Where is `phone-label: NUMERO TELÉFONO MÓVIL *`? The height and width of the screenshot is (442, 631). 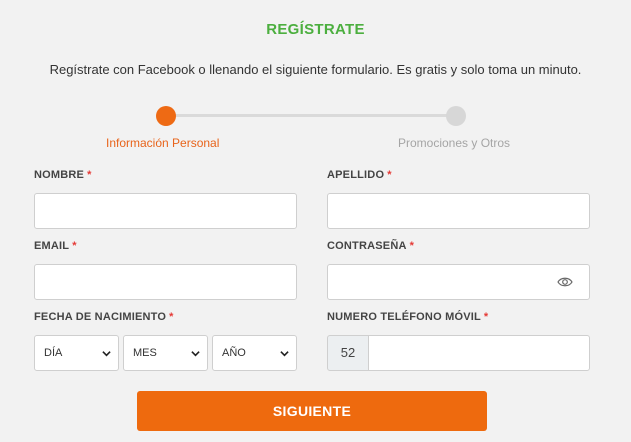
phone-label: NUMERO TELÉFONO MÓVIL * is located at coordinates (407, 317).